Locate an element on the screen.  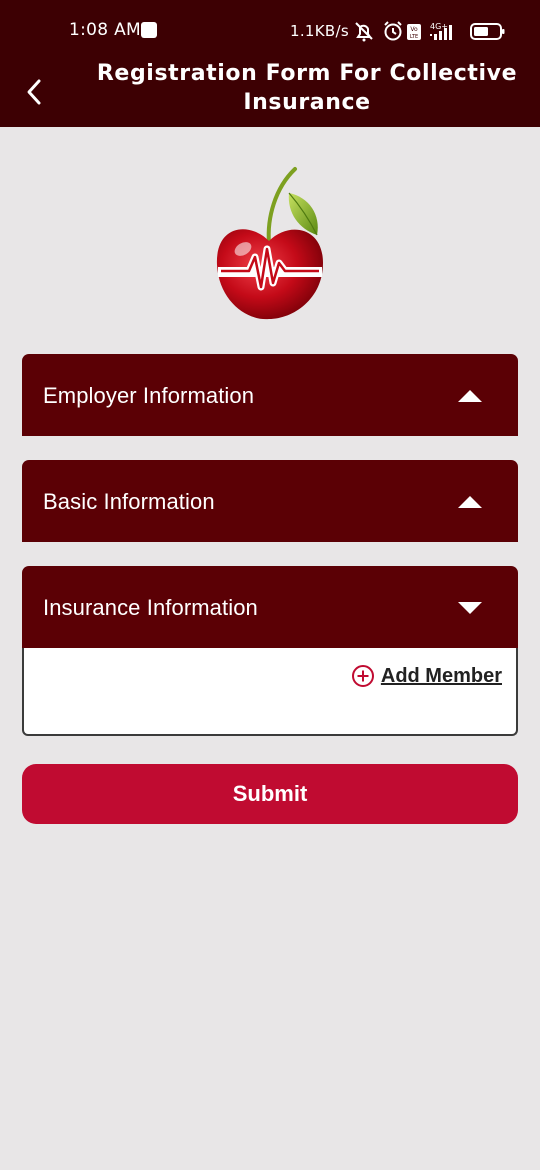
status-bar: 1:08 AM 1.1KB/s Vo LTE 4G+ is located at coordinates (270, 31).